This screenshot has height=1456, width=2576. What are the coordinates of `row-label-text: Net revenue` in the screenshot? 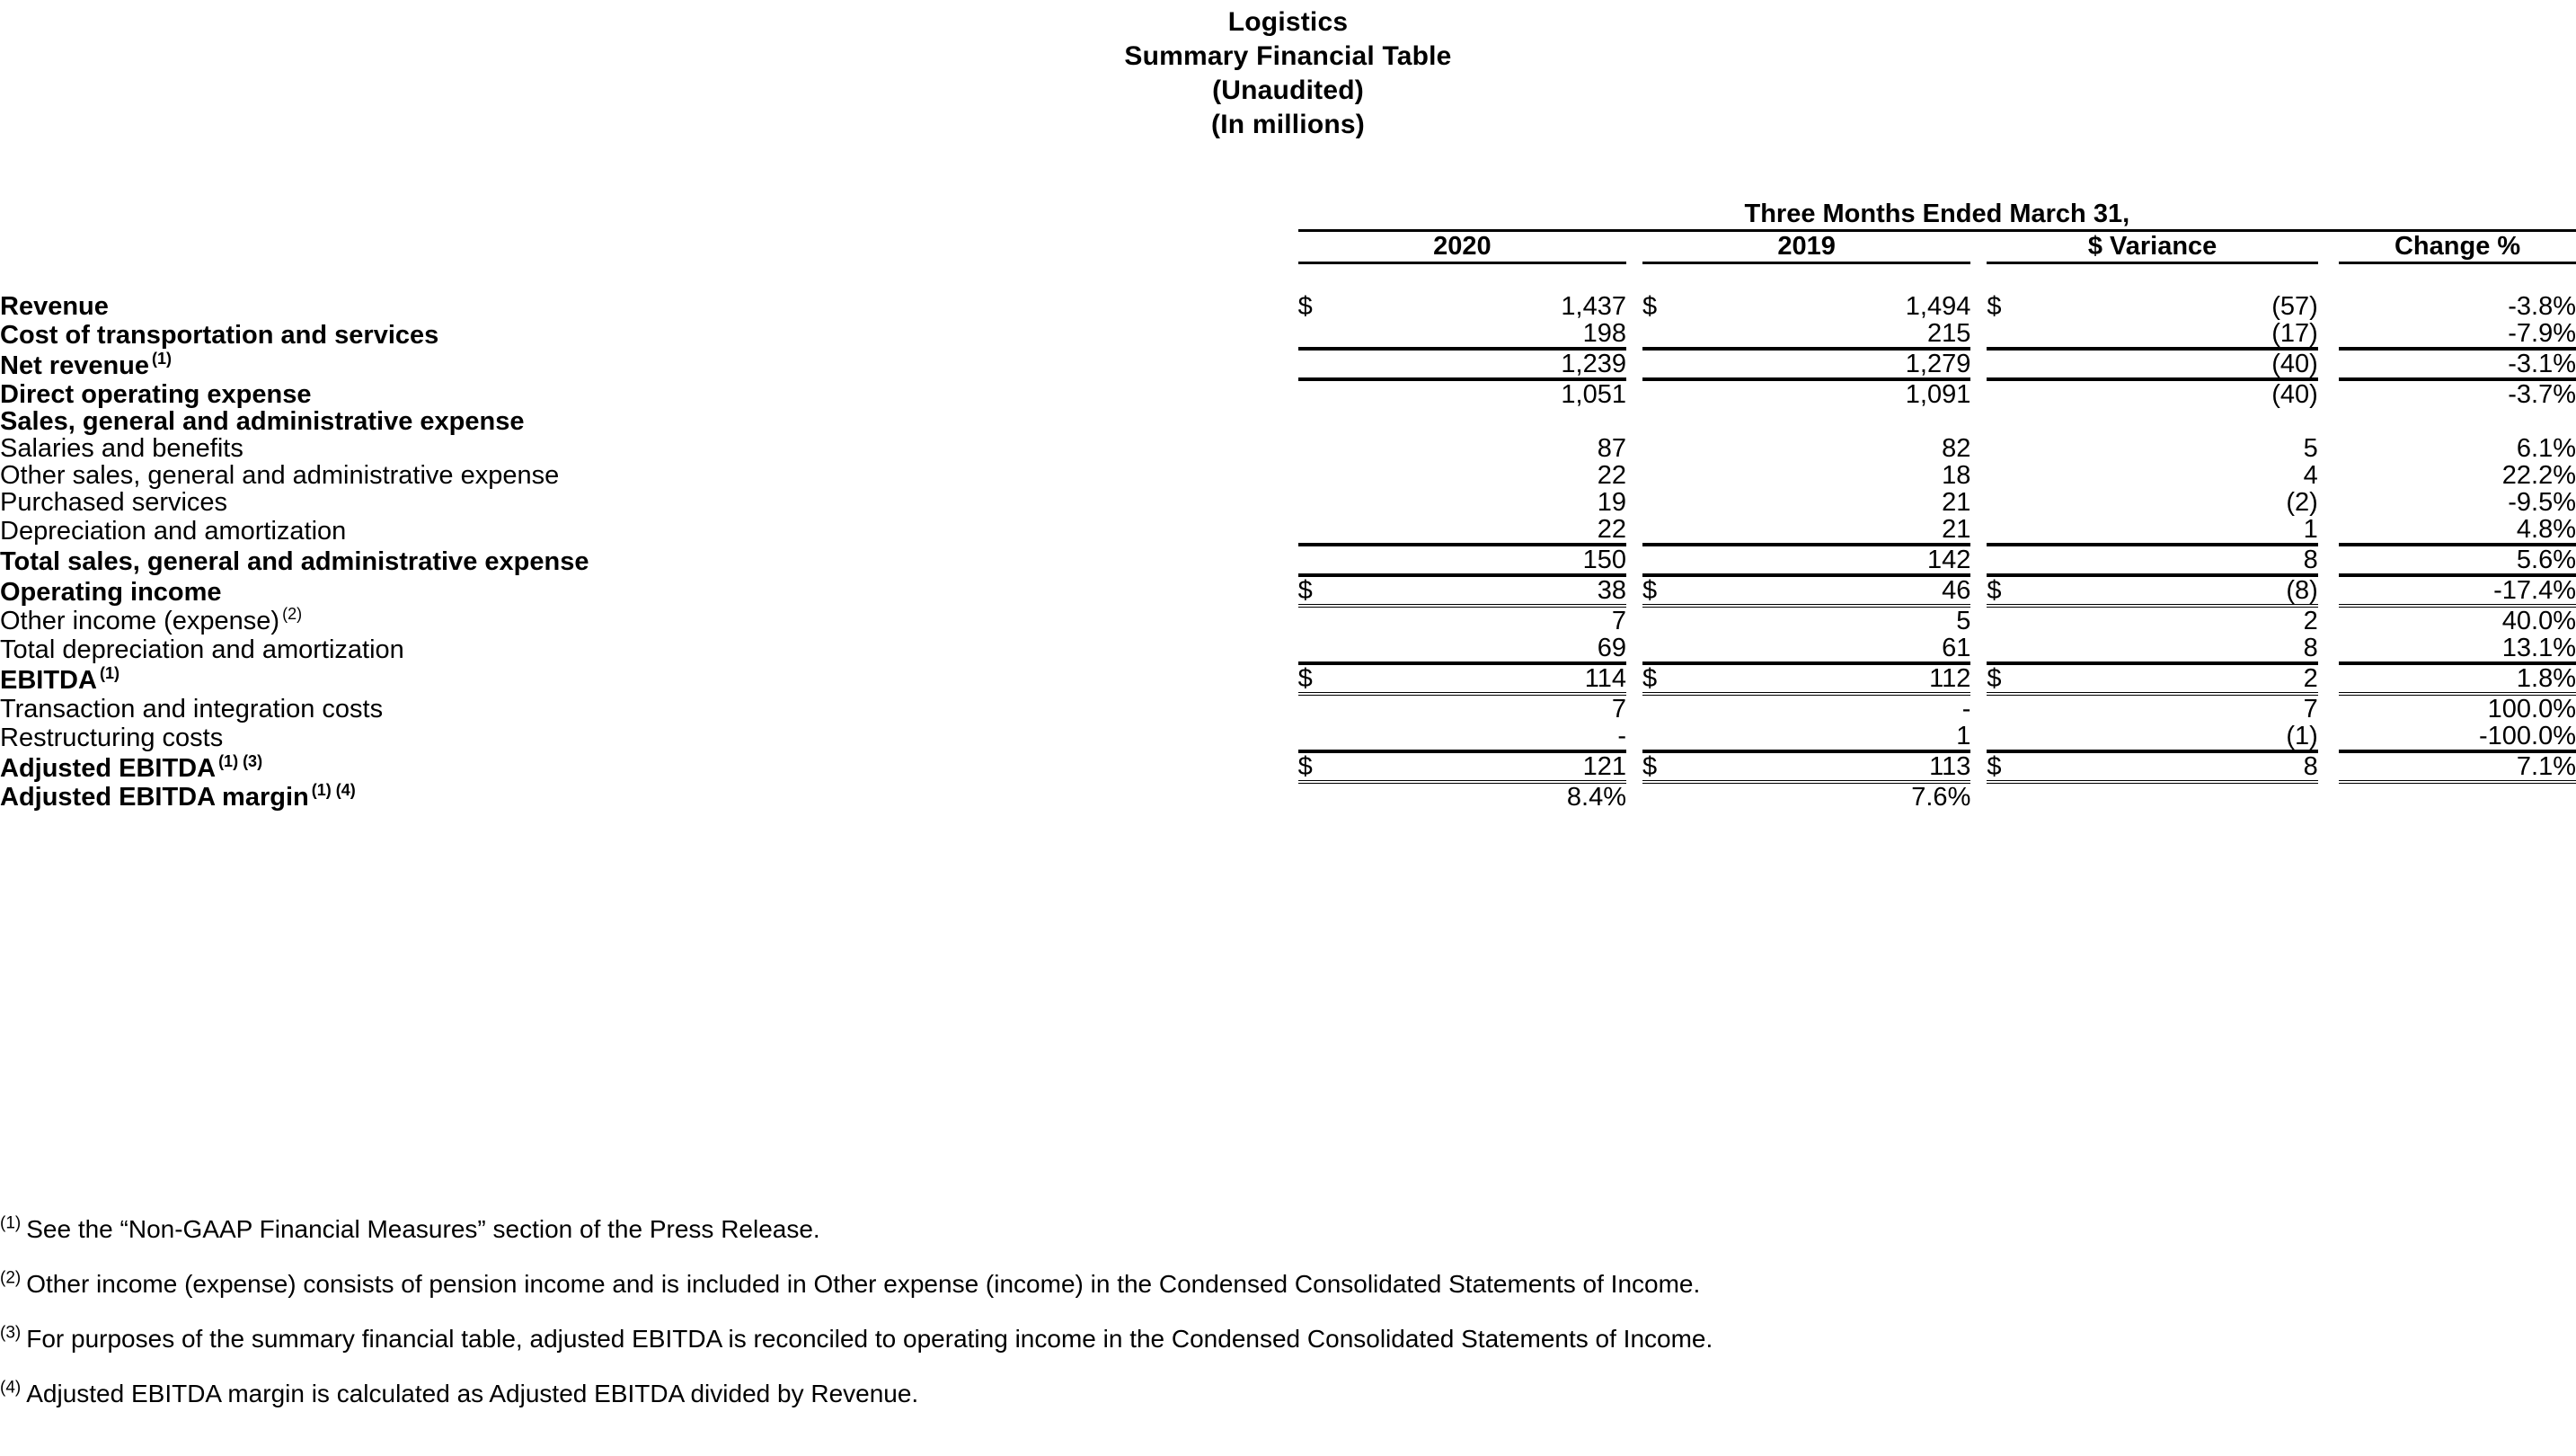 It's located at (75, 366).